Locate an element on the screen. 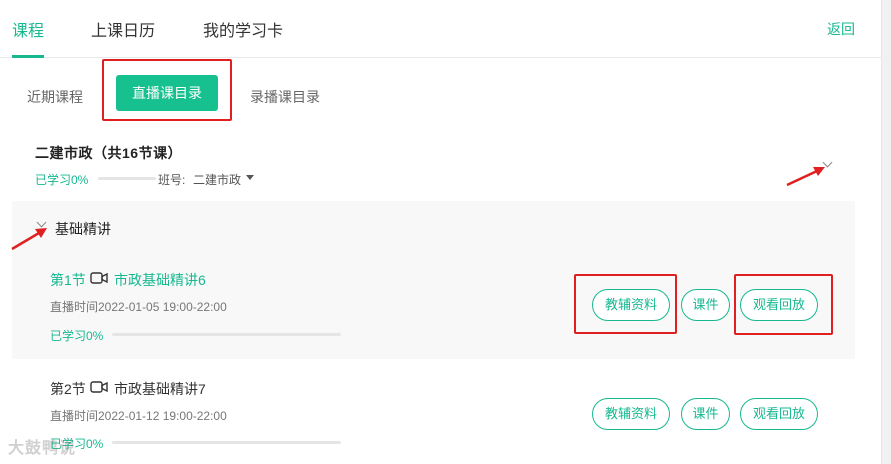 The image size is (891, 464). lesson-1-title: 市政基础精讲6 is located at coordinates (160, 280).